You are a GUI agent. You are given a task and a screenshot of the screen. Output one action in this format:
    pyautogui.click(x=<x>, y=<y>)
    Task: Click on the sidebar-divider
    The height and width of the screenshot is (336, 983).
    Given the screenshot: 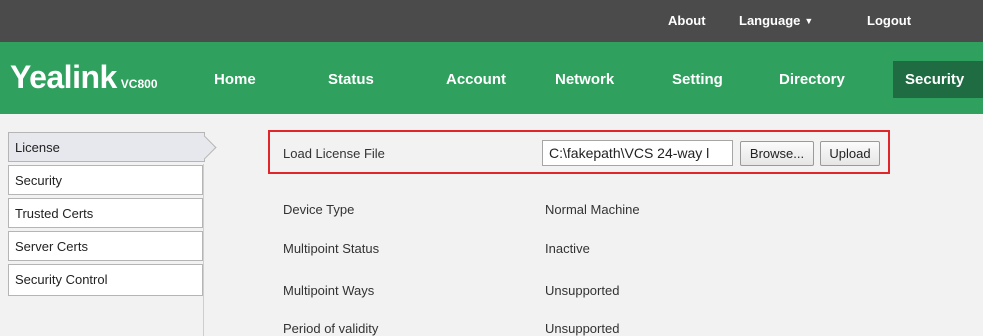 What is the action you would take?
    pyautogui.click(x=203, y=250)
    